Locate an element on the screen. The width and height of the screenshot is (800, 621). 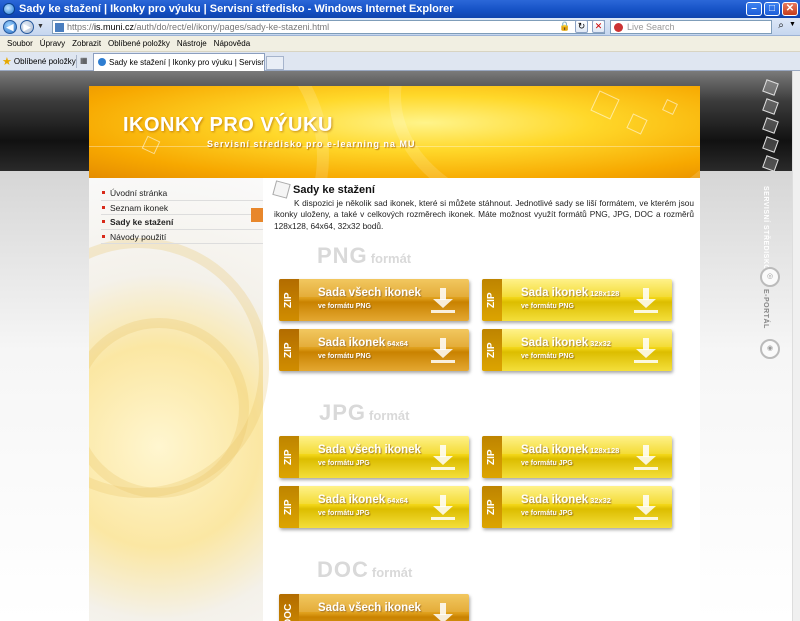
page-scrollbar is located at coordinates (796, 346).